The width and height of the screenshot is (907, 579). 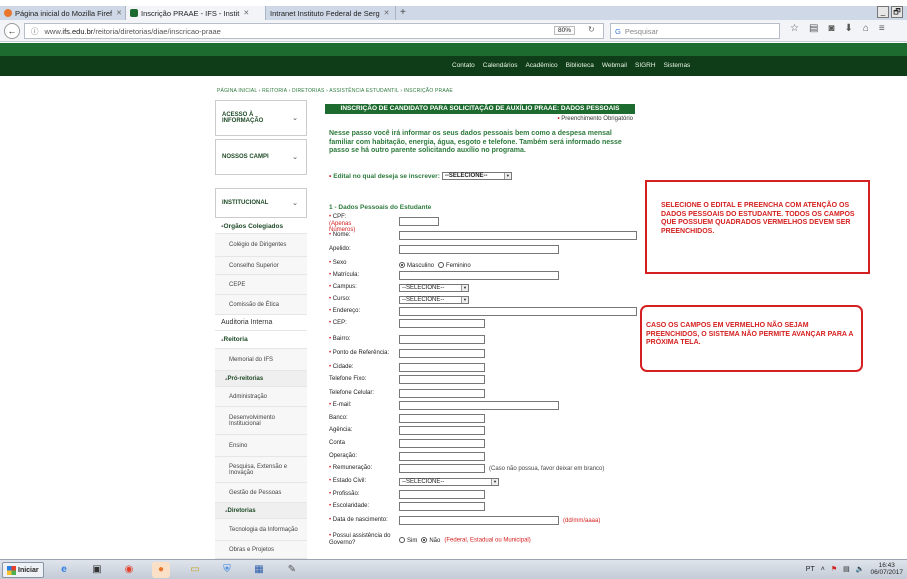 I want to click on start-label: Iniciar, so click(x=28, y=570).